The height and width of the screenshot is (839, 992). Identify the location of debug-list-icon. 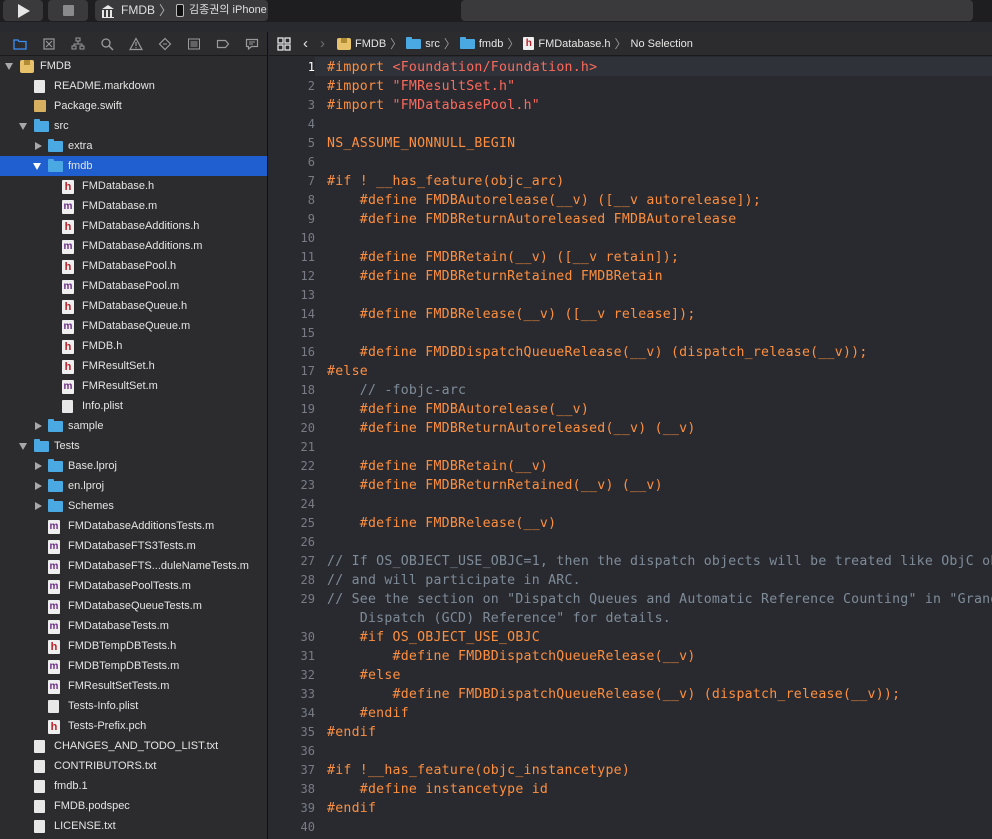
(194, 44).